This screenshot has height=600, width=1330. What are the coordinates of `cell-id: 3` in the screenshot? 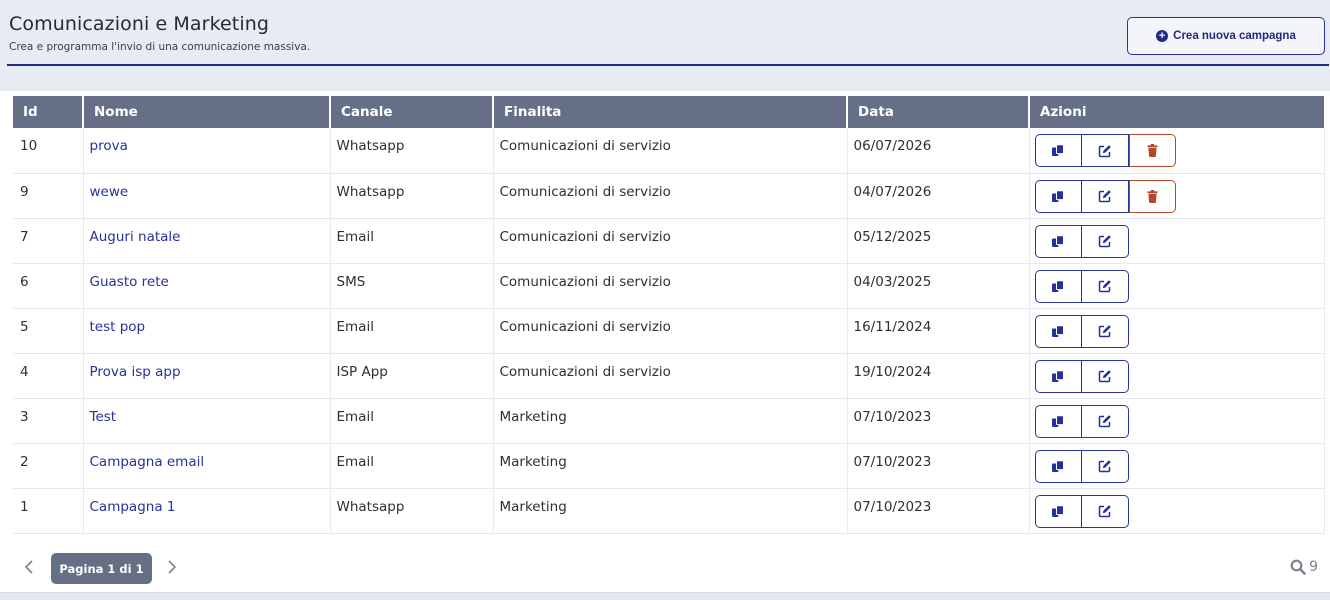 It's located at (48, 421).